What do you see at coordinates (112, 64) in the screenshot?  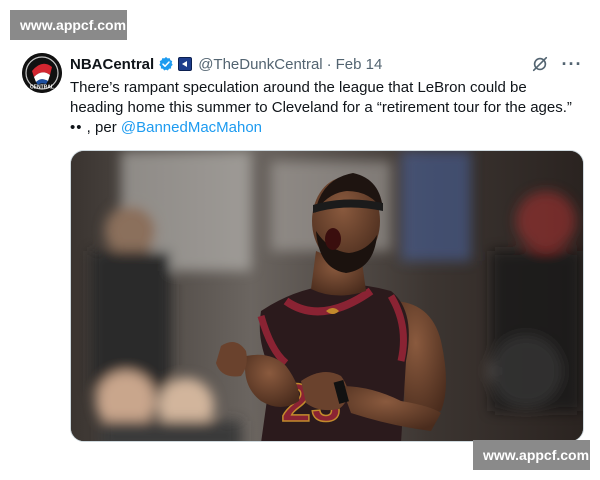 I see `display-name: NBACentral` at bounding box center [112, 64].